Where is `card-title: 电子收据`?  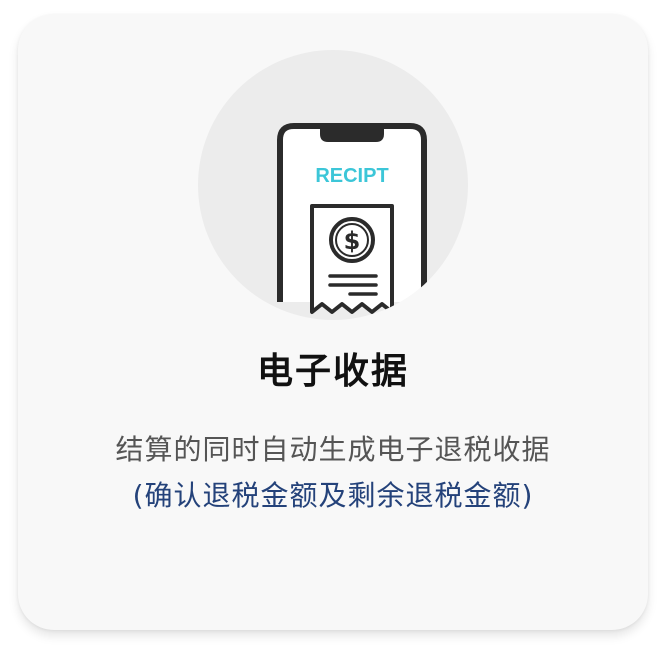
card-title: 电子收据 is located at coordinates (332, 371).